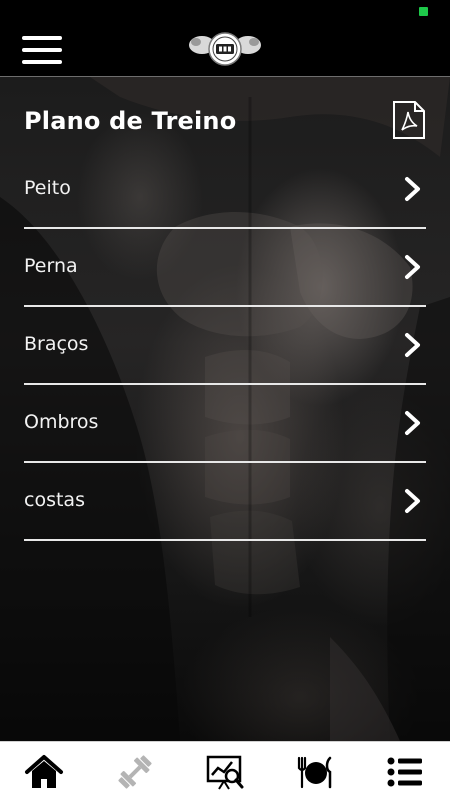 The width and height of the screenshot is (450, 800). What do you see at coordinates (409, 120) in the screenshot?
I see `pdf-file-icon` at bounding box center [409, 120].